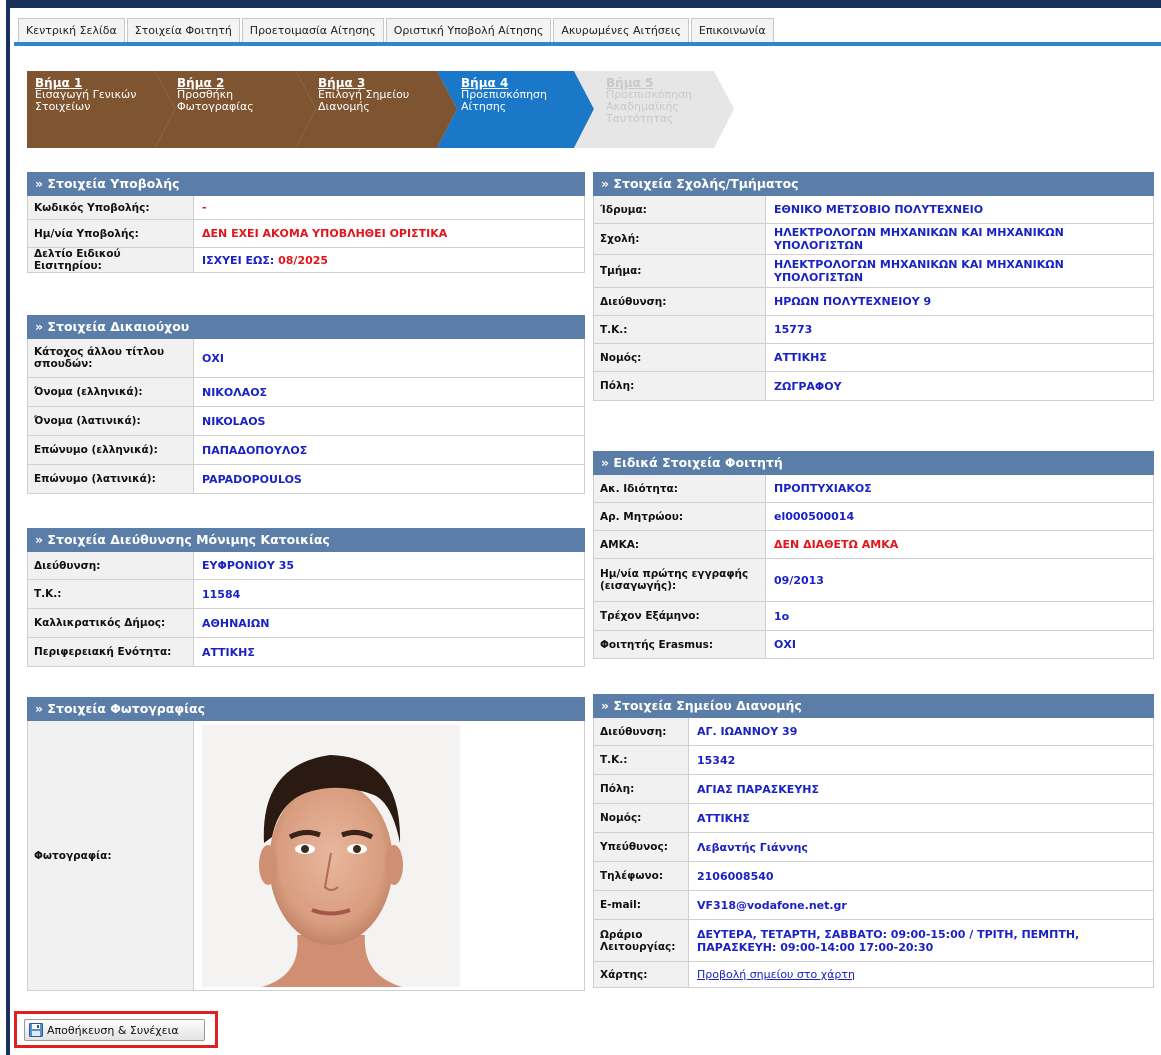  What do you see at coordinates (111, 421) in the screenshot?
I see `name-lat-label: Όνομα (λατινικά):` at bounding box center [111, 421].